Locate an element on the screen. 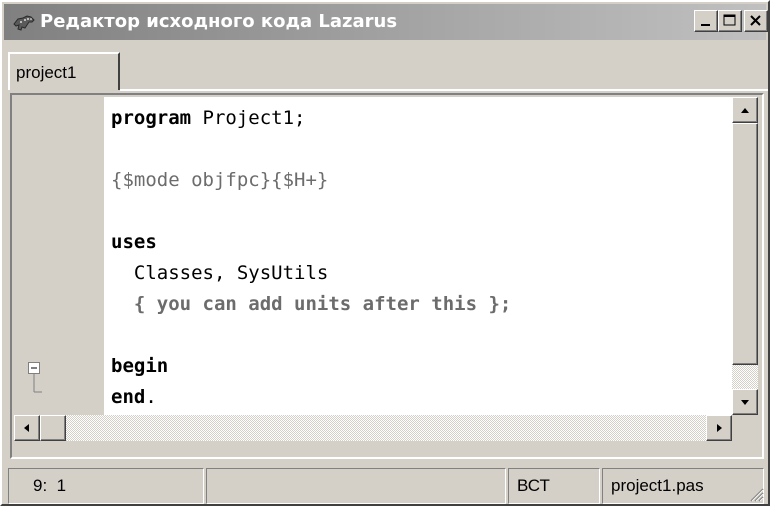 Image resolution: width=770 pixels, height=506 pixels. scroll-right-button is located at coordinates (719, 428).